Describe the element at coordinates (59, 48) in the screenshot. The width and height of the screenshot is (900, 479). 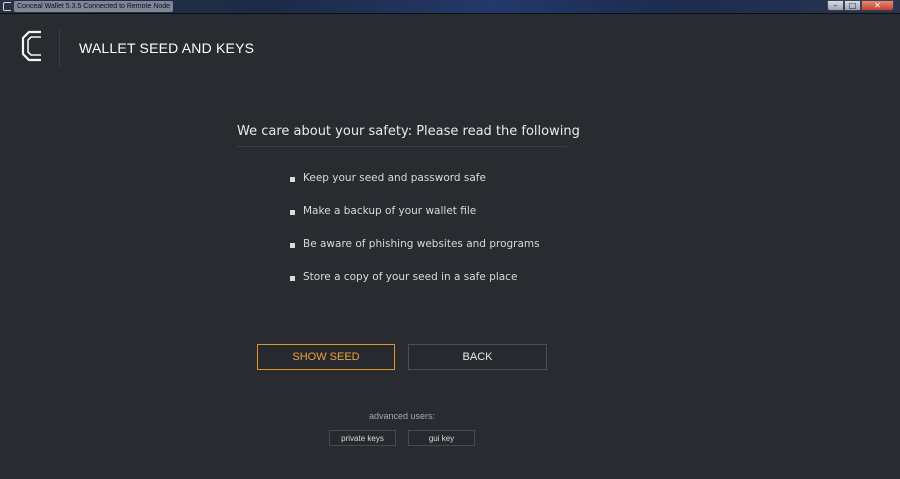
I see `header-divider` at that location.